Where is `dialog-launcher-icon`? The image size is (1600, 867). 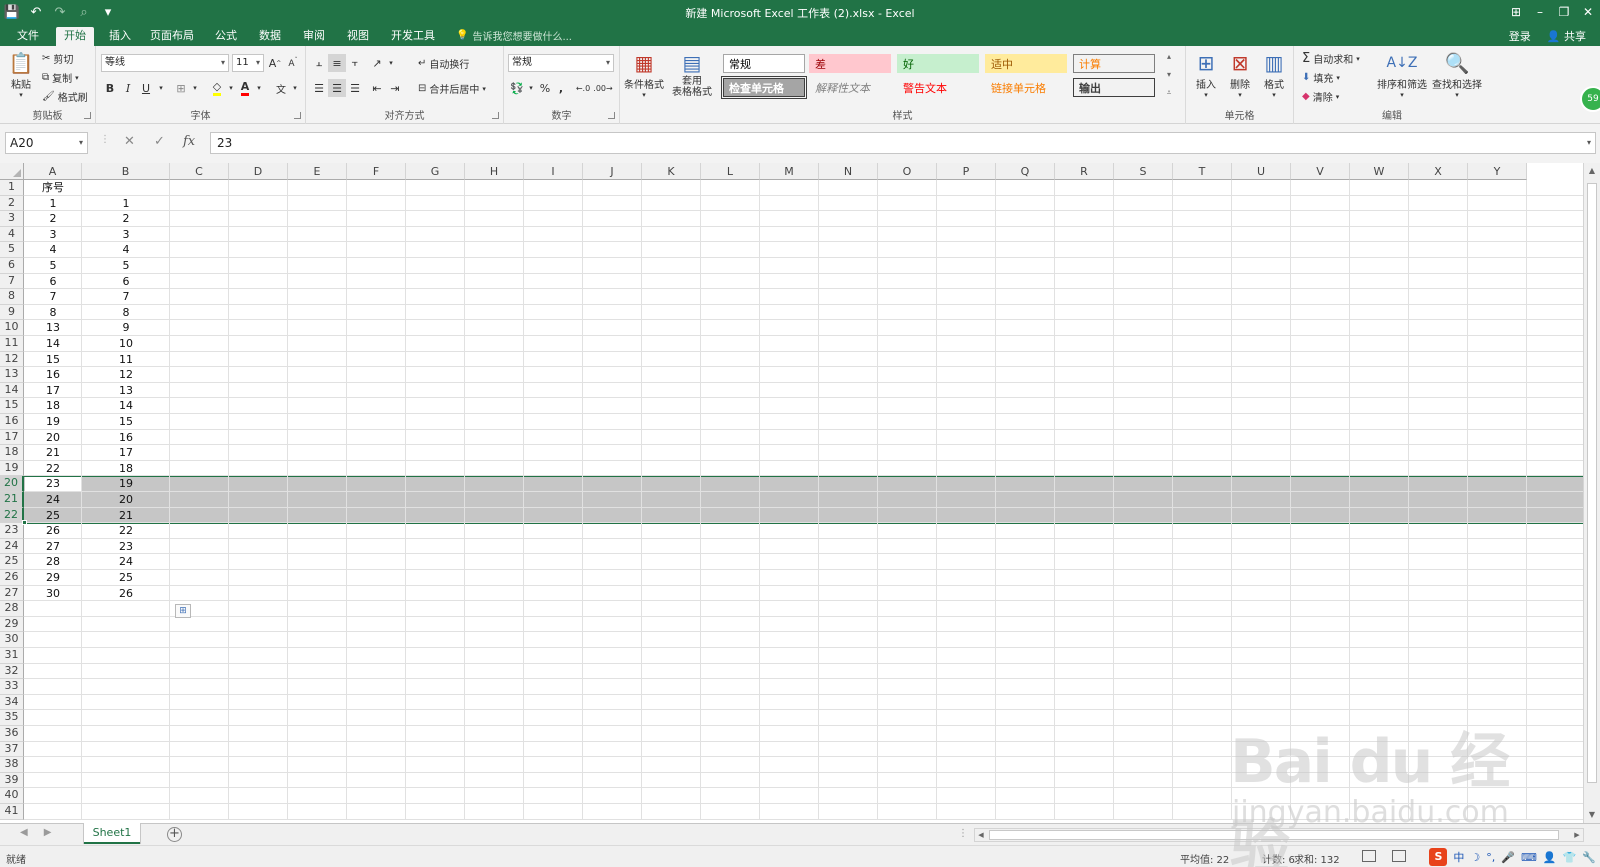 dialog-launcher-icon is located at coordinates (297, 115).